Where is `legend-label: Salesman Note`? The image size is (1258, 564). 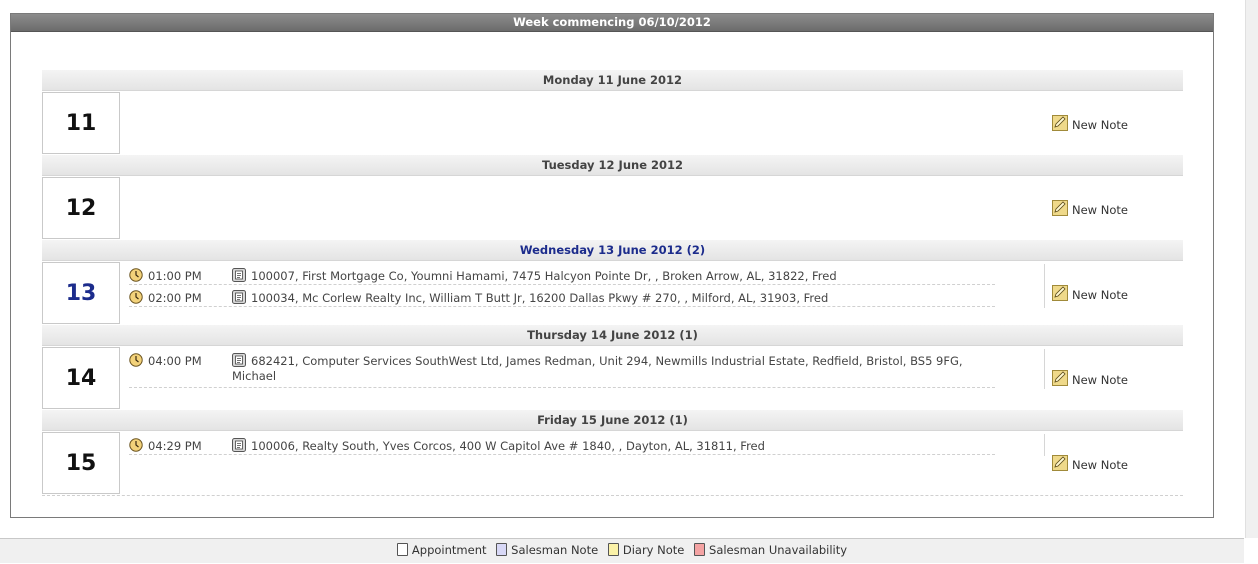 legend-label: Salesman Note is located at coordinates (555, 550).